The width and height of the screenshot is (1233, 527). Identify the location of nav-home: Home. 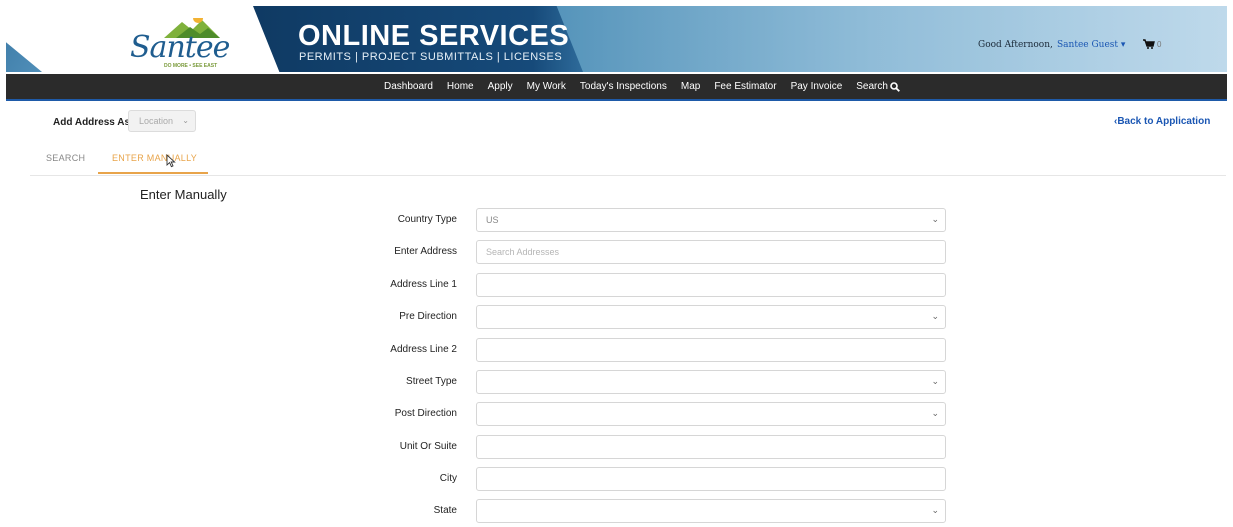
(460, 86).